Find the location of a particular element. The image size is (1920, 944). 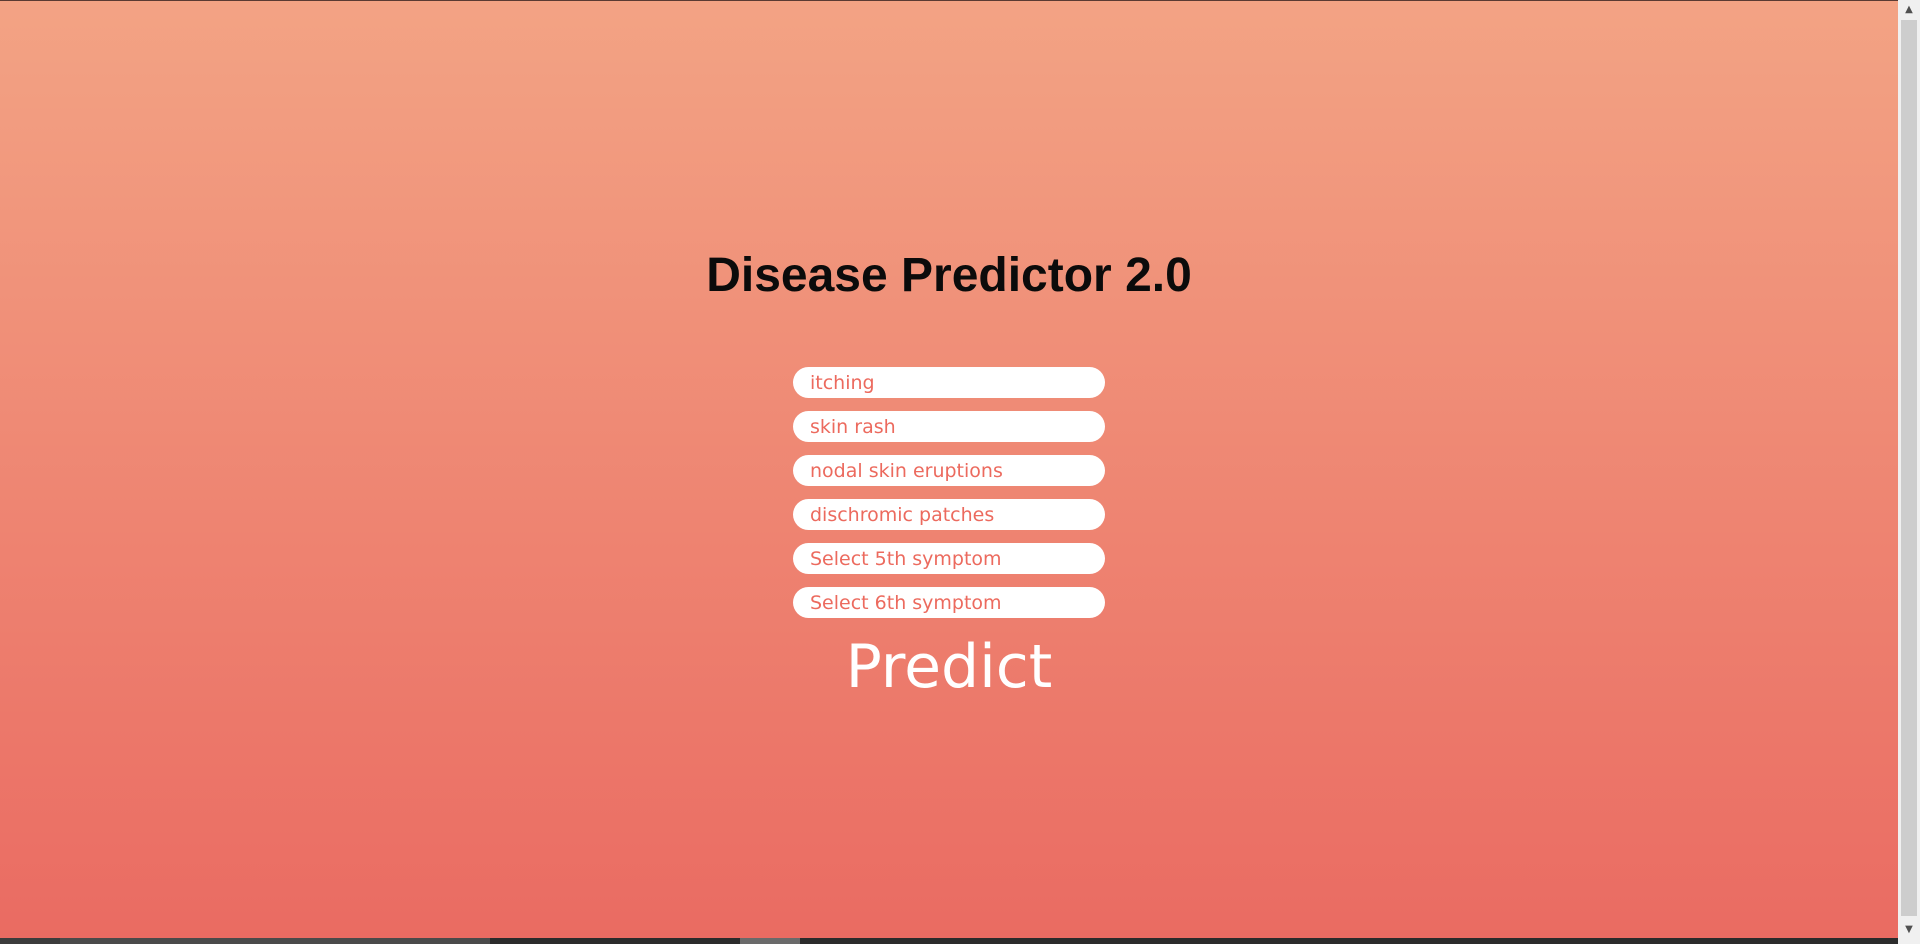

symptom-select-1: itching is located at coordinates (949, 382).